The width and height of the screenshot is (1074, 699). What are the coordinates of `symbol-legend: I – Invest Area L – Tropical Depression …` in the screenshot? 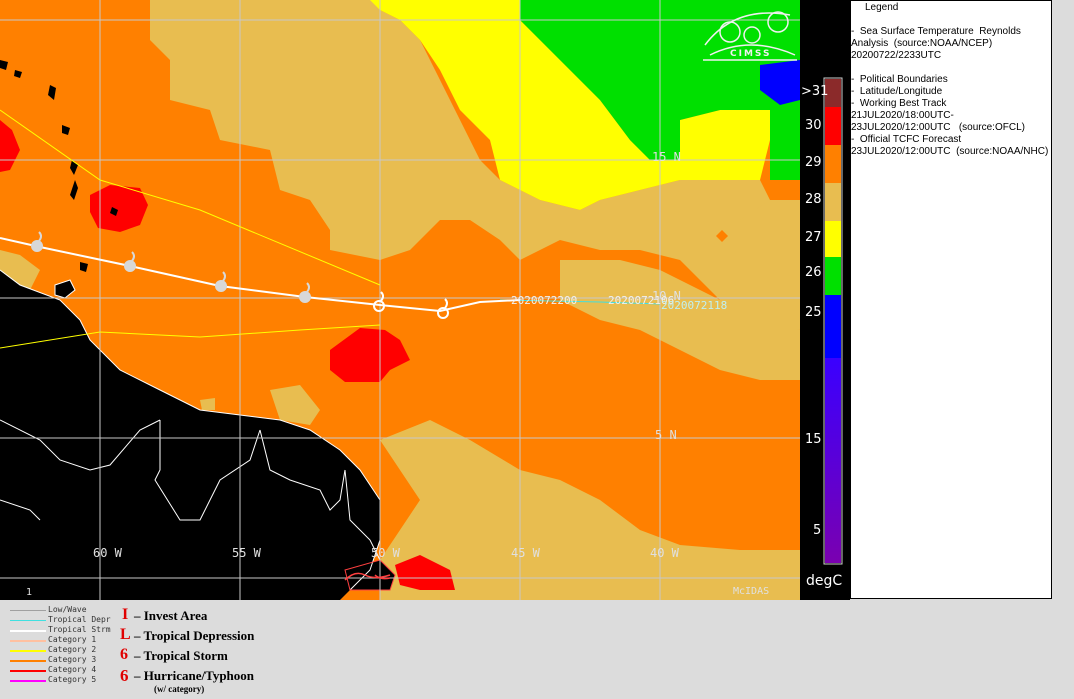 It's located at (218, 652).